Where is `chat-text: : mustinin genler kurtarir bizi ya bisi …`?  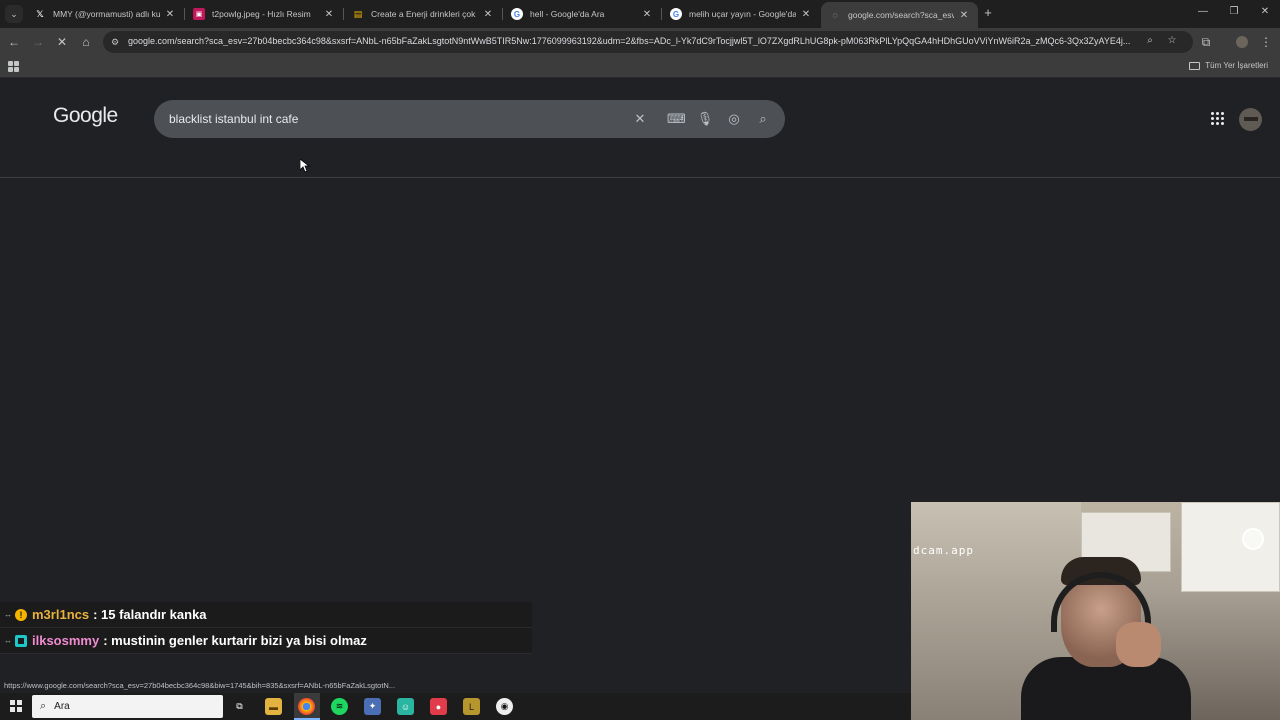 chat-text: : mustinin genler kurtarir bizi ya bisi … is located at coordinates (235, 640).